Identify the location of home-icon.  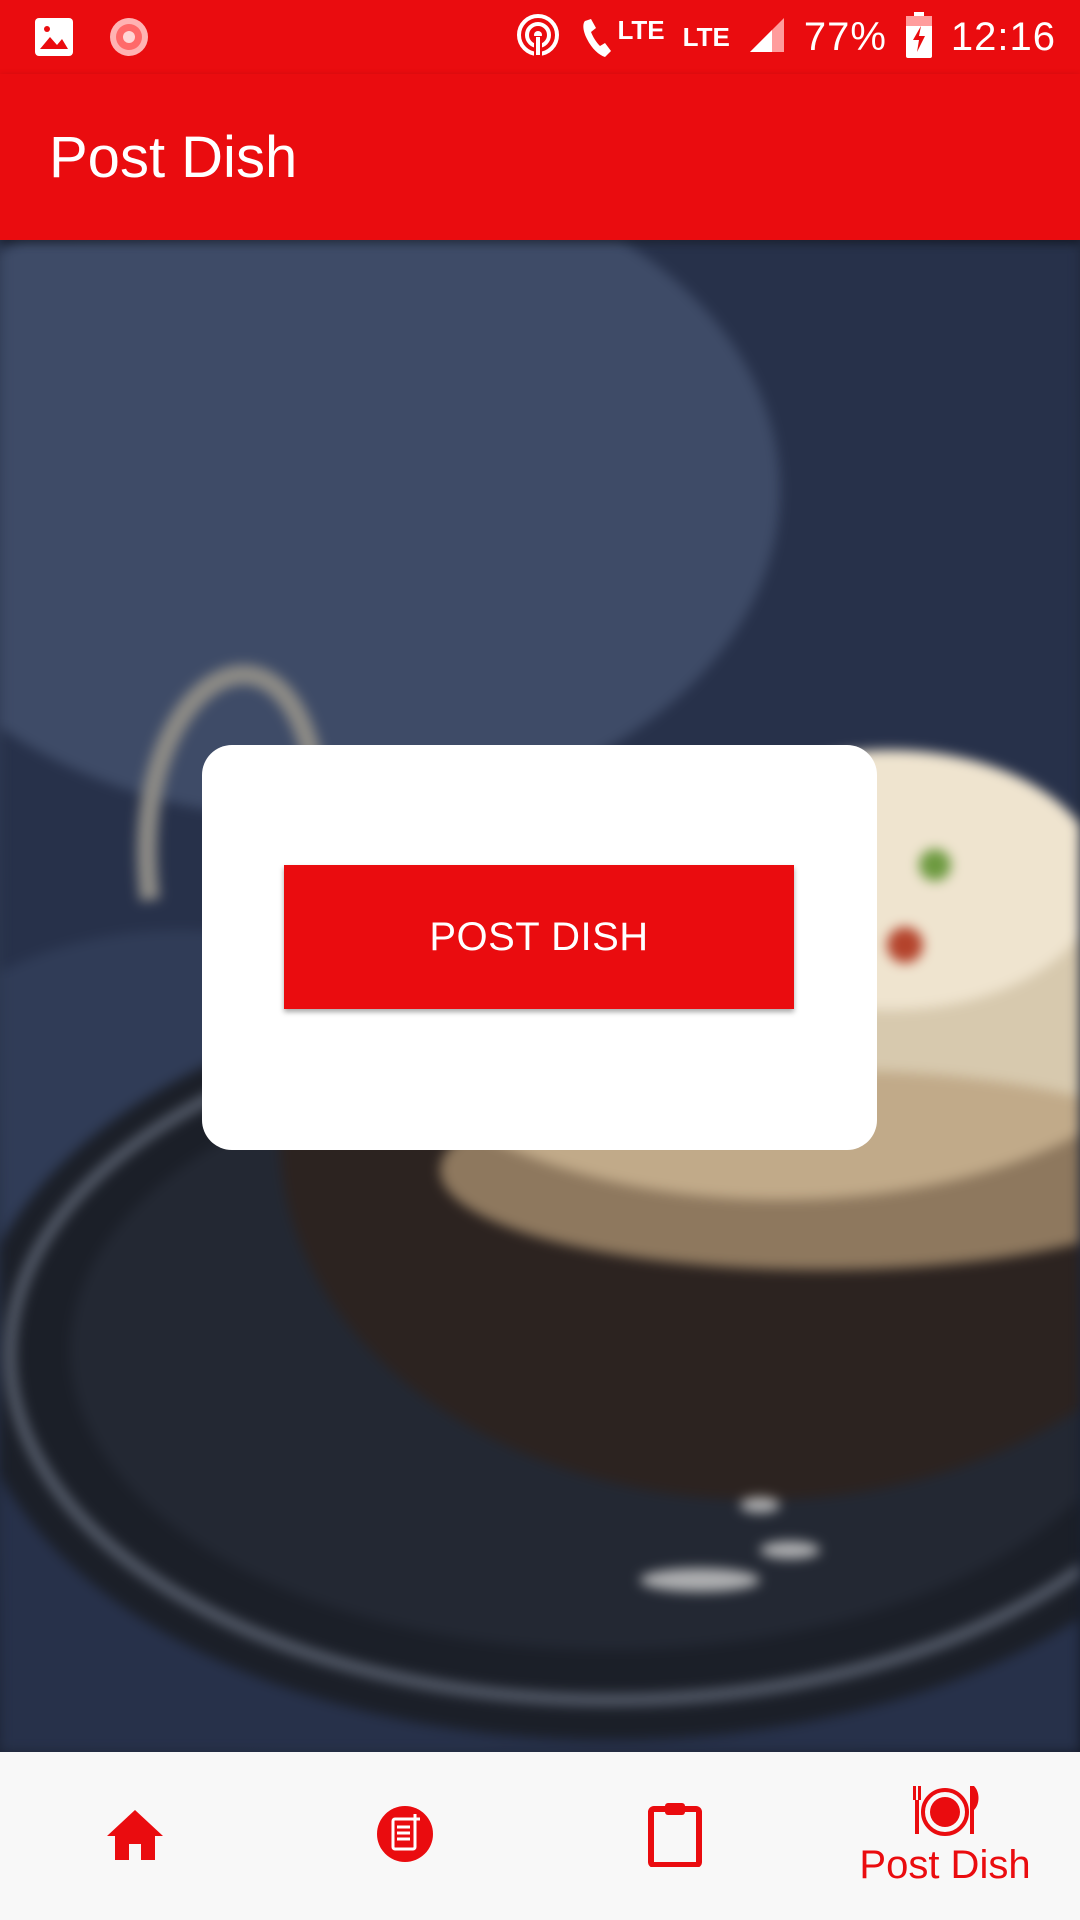
(135, 1836).